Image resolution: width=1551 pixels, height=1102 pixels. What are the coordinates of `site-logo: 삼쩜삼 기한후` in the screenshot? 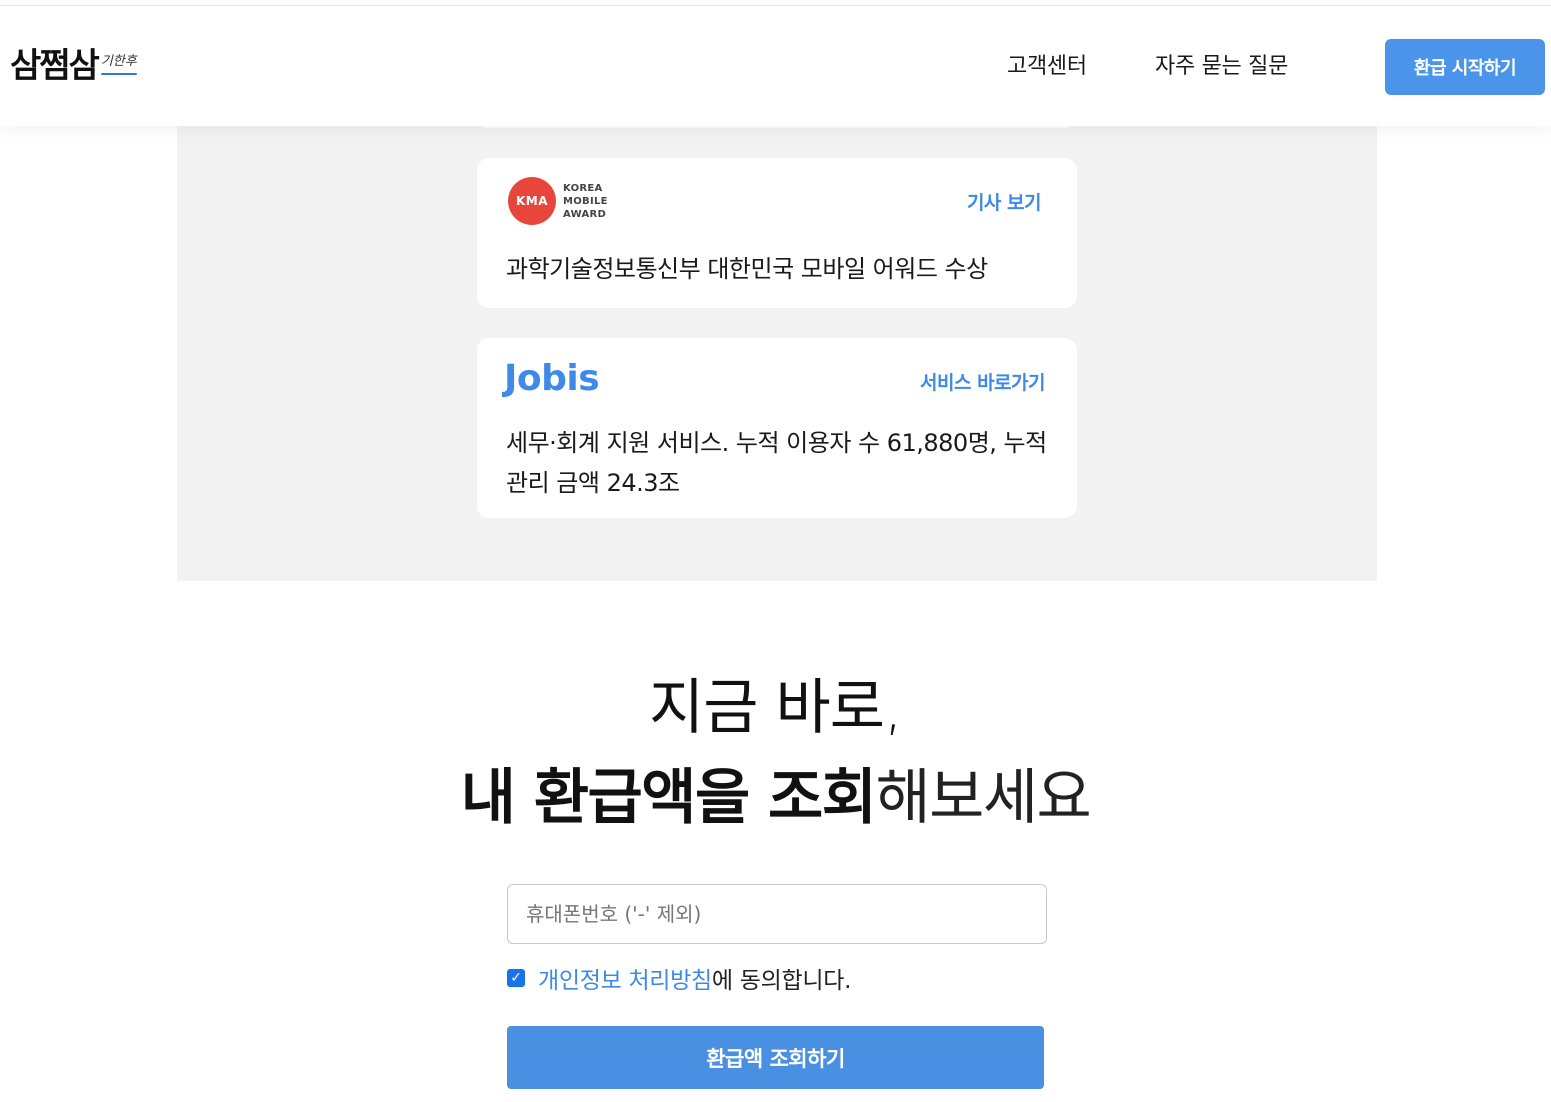 It's located at (73, 66).